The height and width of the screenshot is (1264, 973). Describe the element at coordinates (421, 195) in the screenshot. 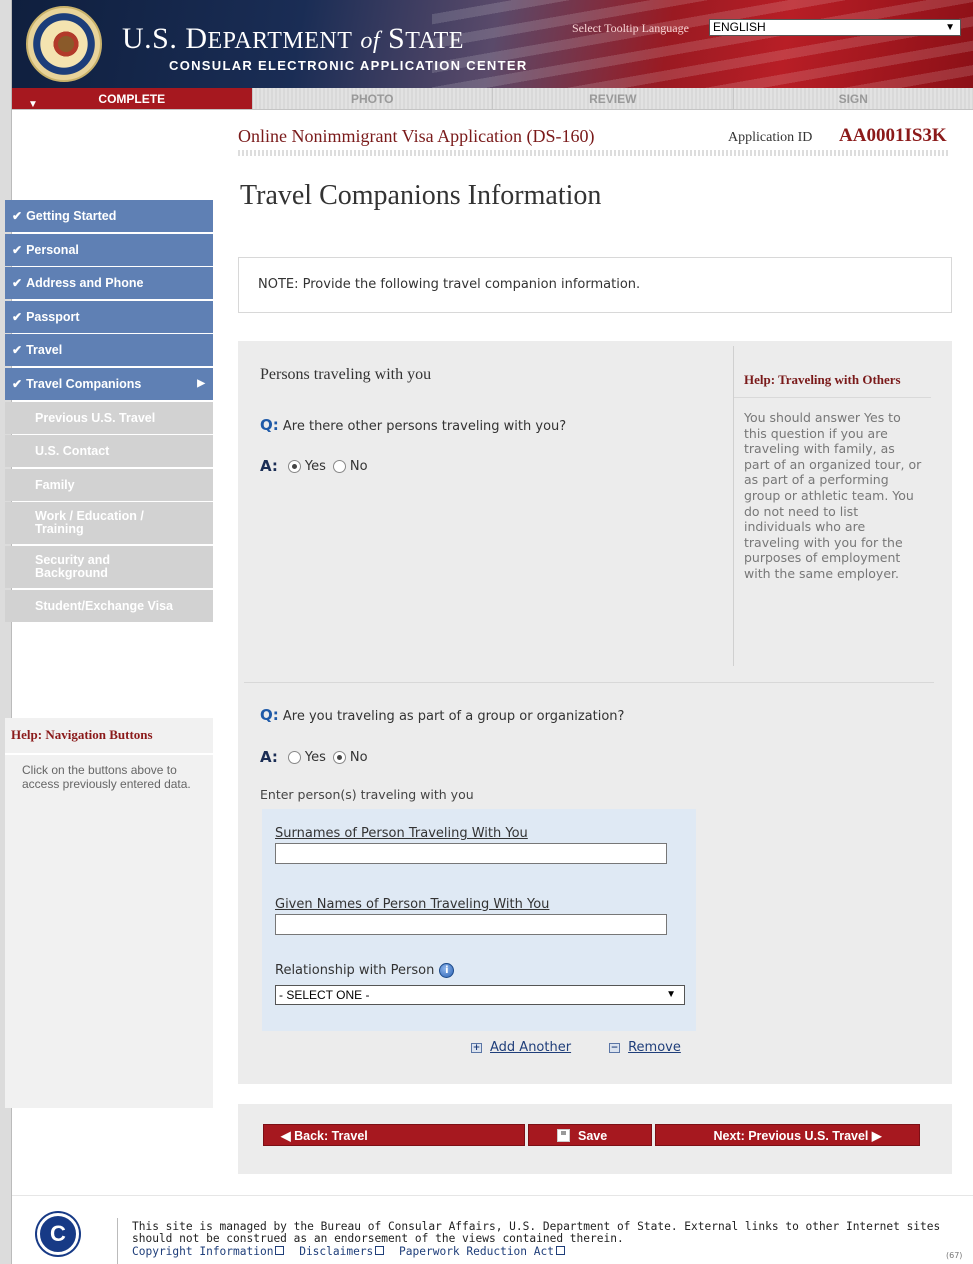

I see `page-title: Travel Companions Information` at that location.